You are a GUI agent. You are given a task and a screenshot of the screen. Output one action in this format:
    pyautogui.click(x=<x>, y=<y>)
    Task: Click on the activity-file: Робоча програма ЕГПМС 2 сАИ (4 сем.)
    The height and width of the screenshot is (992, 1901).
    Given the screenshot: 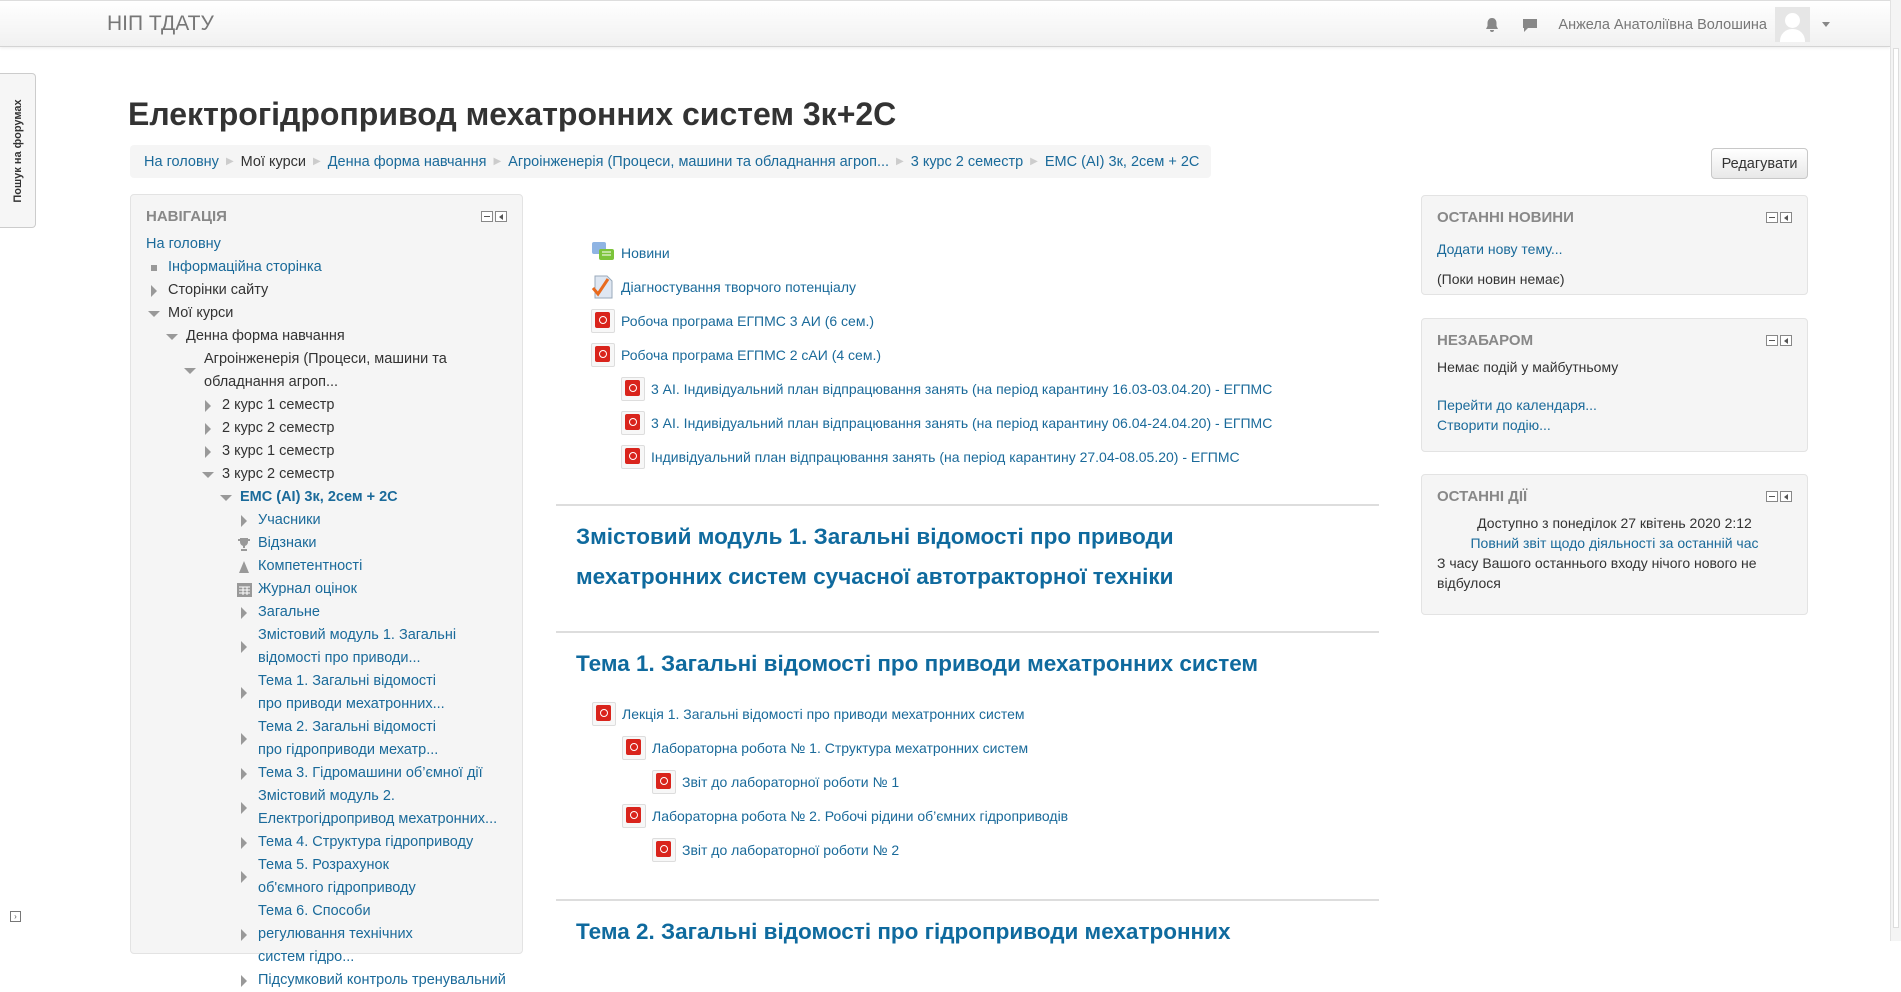 What is the action you would take?
    pyautogui.click(x=985, y=355)
    